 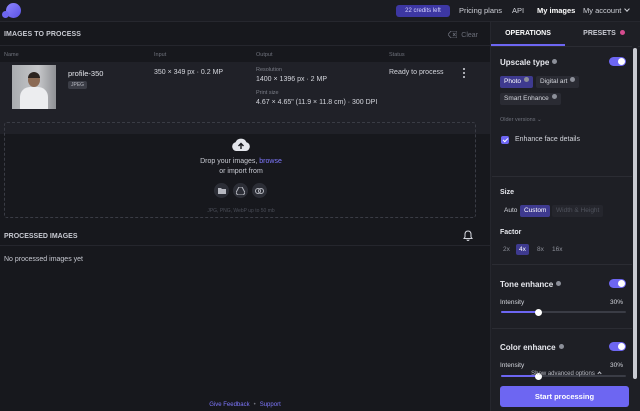 I want to click on size-option-auto: Auto, so click(x=510, y=211).